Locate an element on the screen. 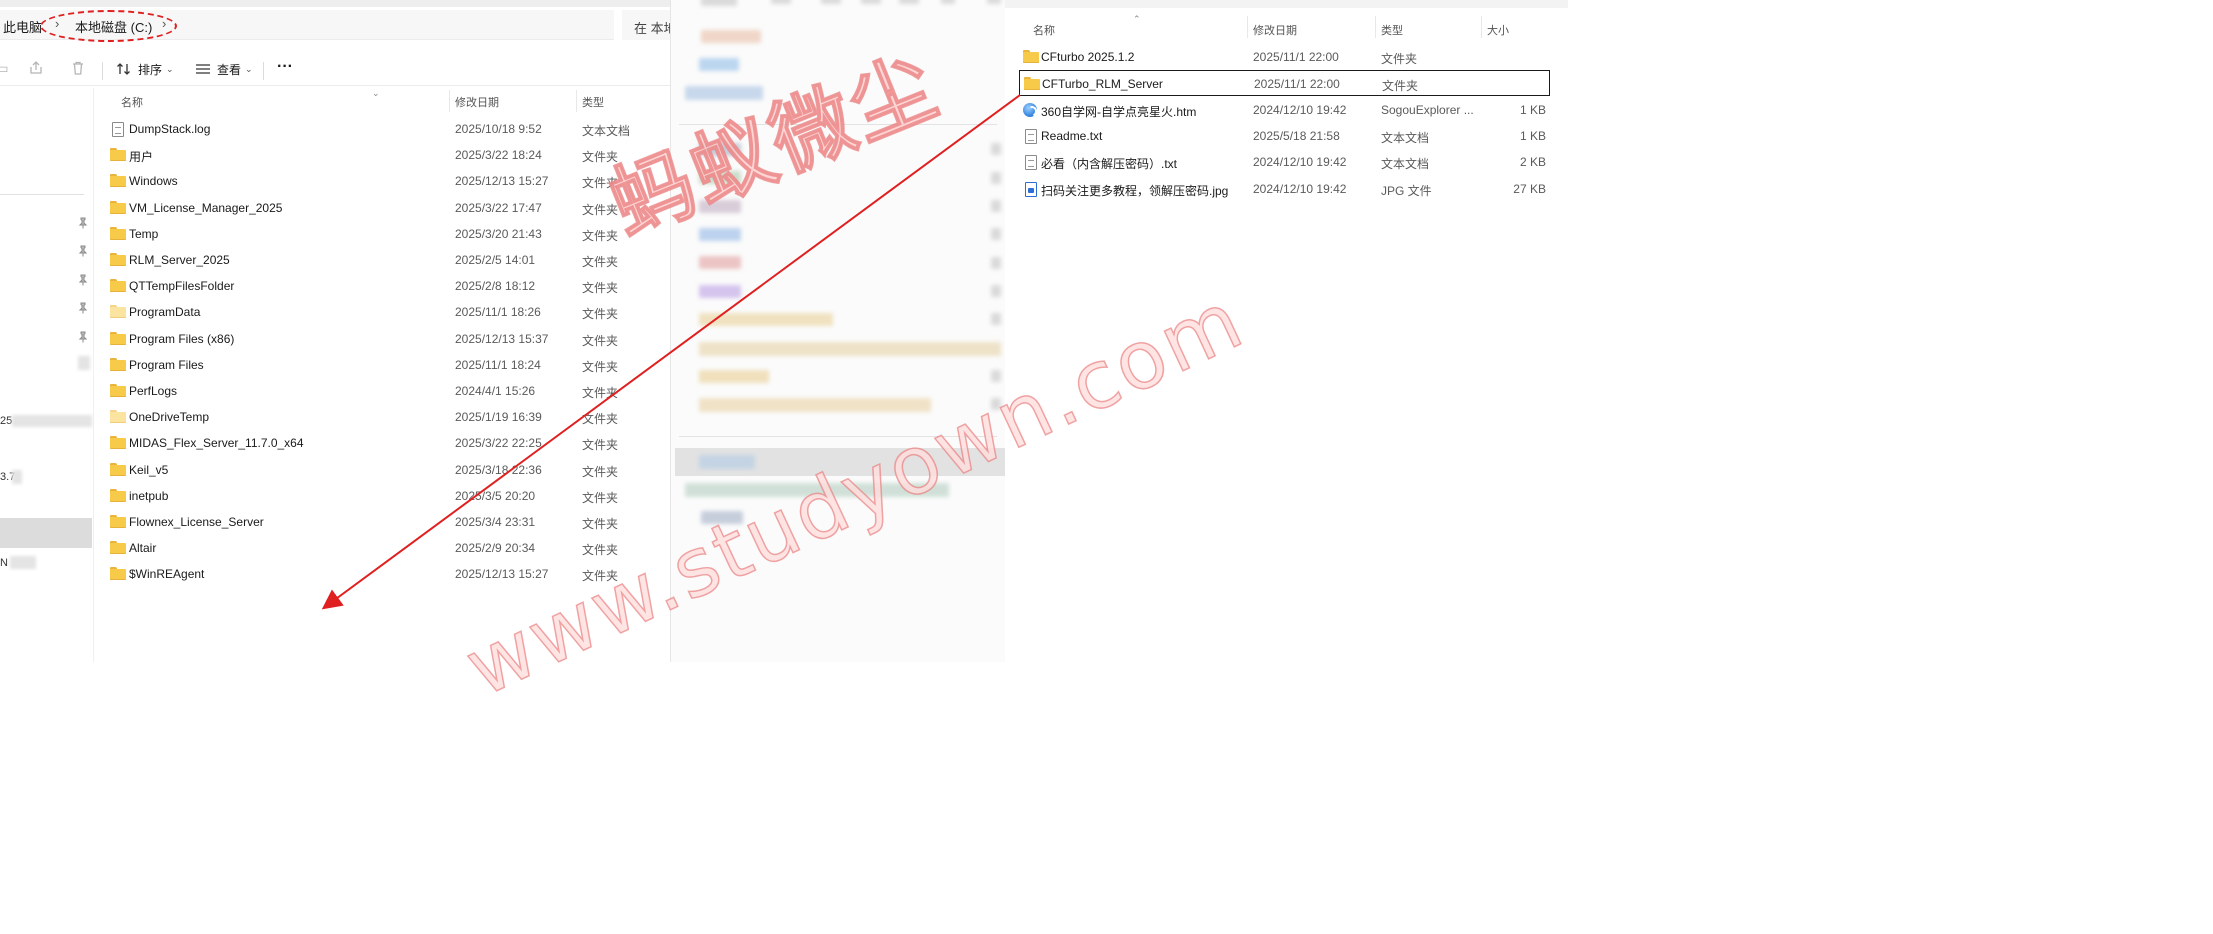 The image size is (2213, 934). view-button: 查看 ⌄ is located at coordinates (224, 69).